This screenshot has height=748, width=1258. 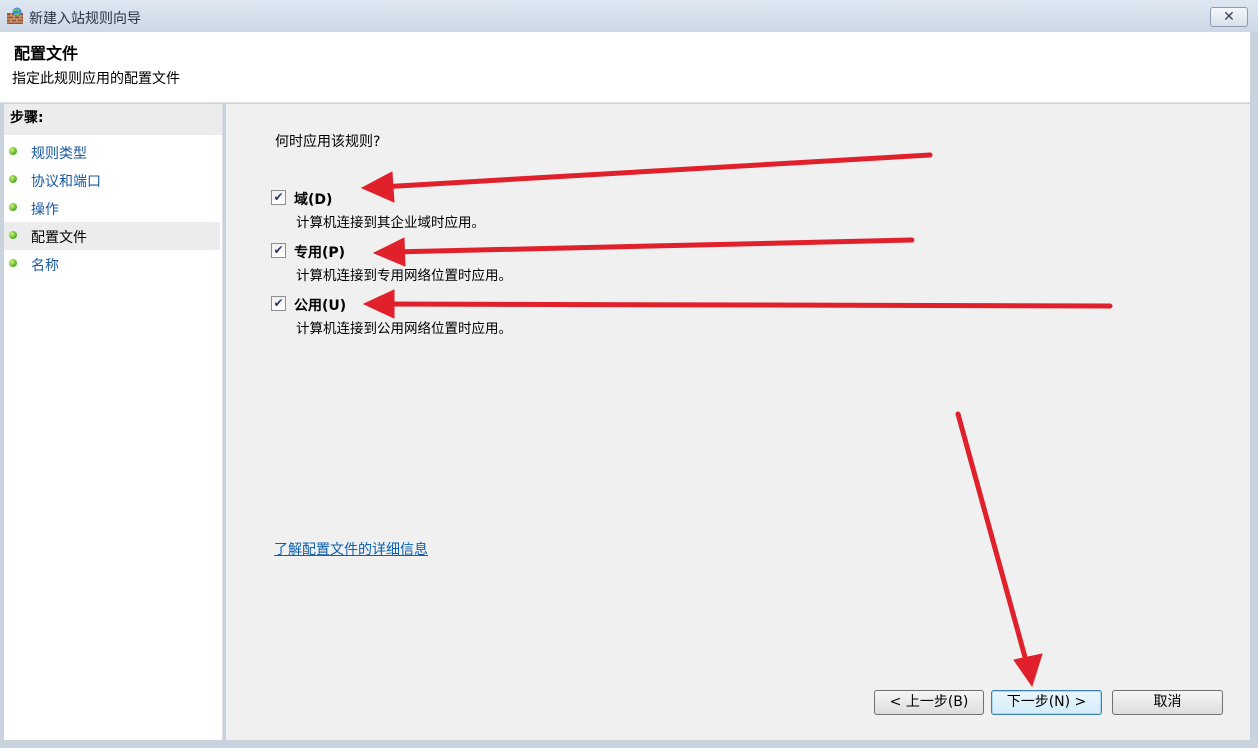 What do you see at coordinates (46, 53) in the screenshot?
I see `page-title: 配置文件` at bounding box center [46, 53].